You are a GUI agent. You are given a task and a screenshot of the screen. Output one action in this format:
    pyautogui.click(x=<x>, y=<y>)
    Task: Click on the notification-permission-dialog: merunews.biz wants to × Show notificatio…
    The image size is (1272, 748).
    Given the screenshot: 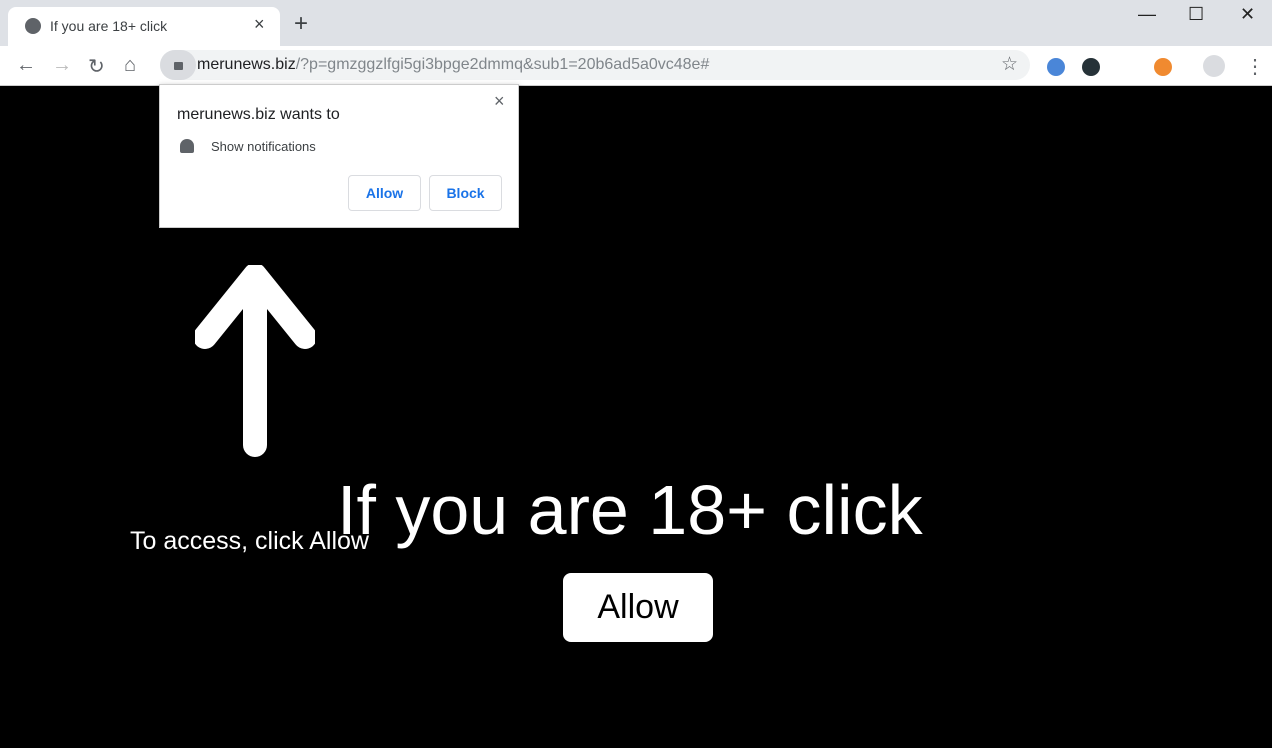 What is the action you would take?
    pyautogui.click(x=339, y=156)
    